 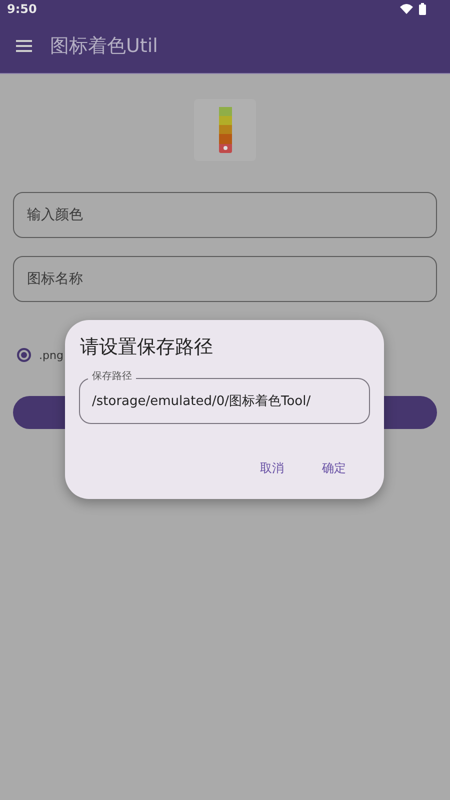 I want to click on status-time: 9:50, so click(x=22, y=9).